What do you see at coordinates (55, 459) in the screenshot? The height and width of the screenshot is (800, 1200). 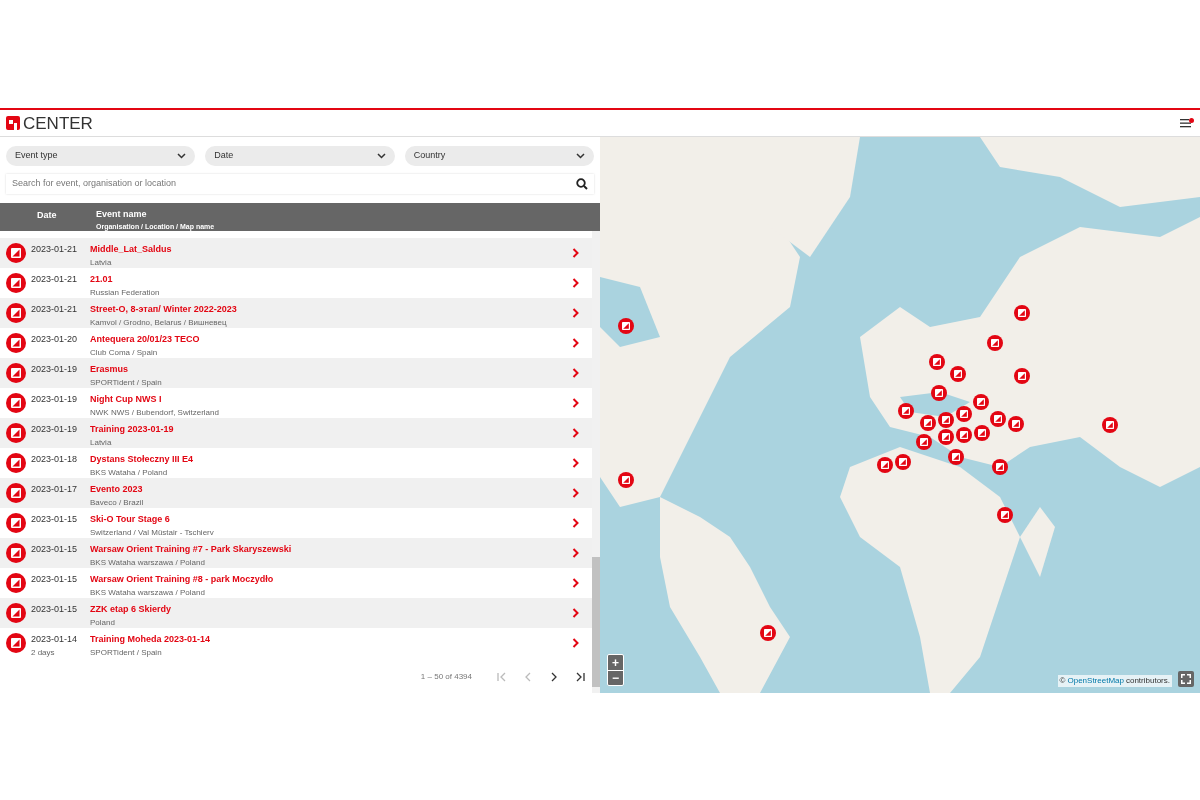 I see `event-date: 2023-01-18` at bounding box center [55, 459].